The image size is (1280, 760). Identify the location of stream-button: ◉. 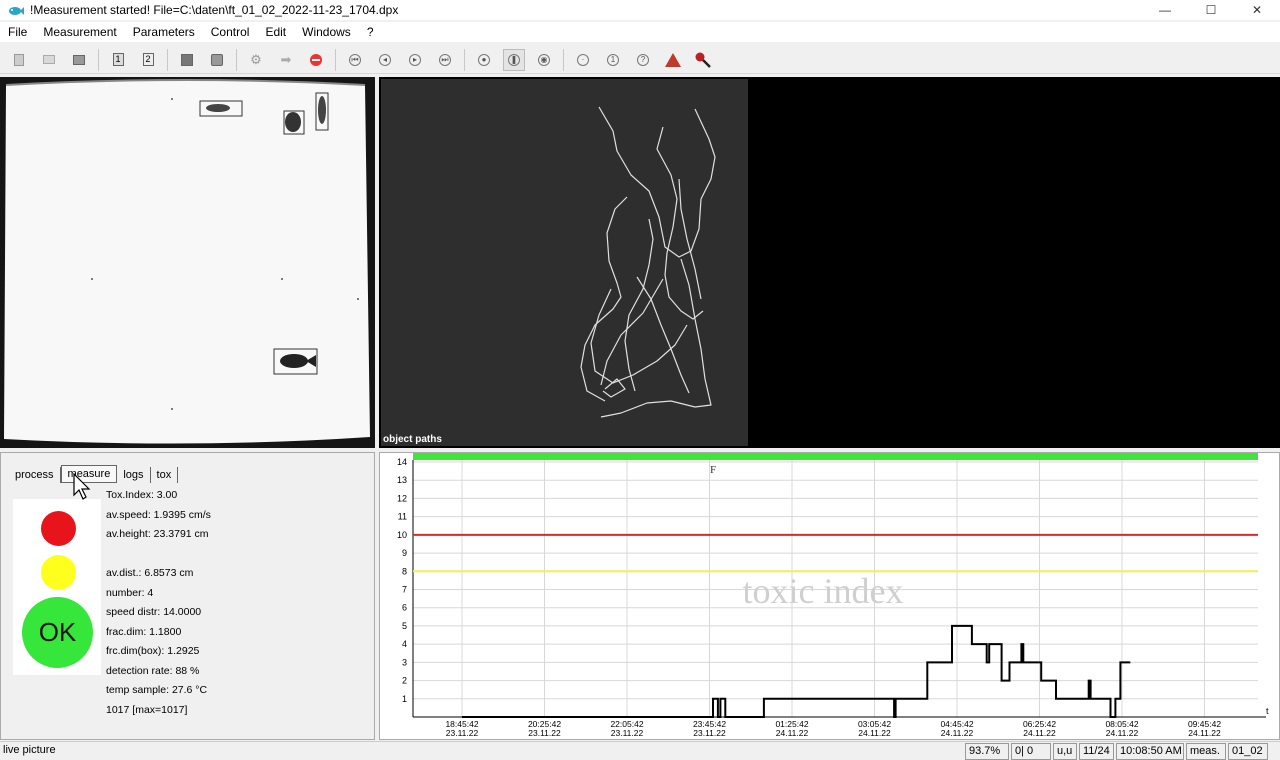
(544, 60).